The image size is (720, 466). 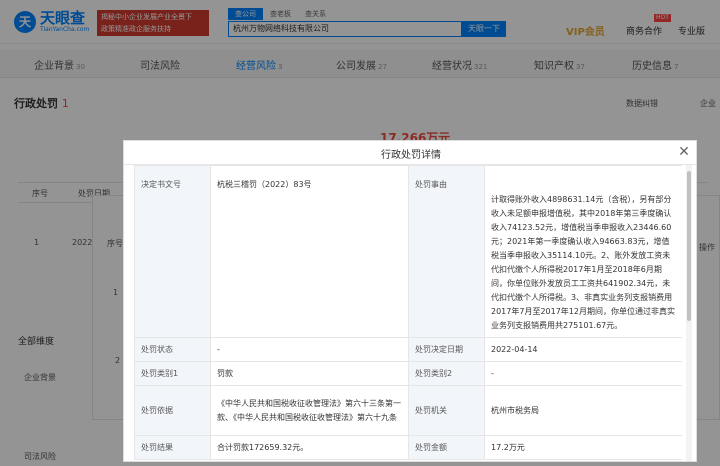 I want to click on label-penalty-reason: 处罚事由, so click(x=446, y=251).